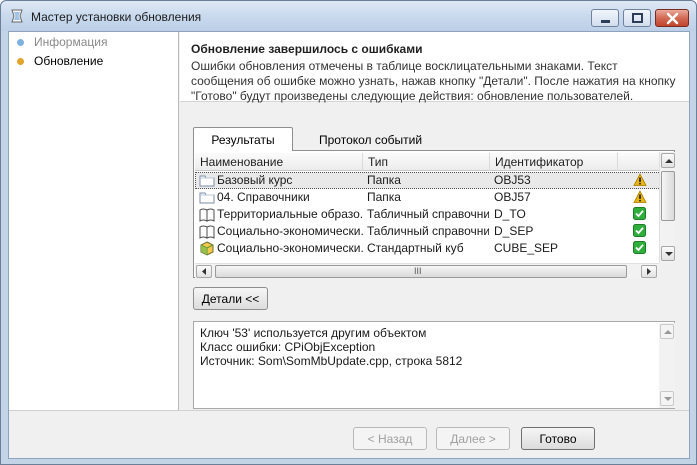 This screenshot has width=697, height=465. What do you see at coordinates (279, 162) in the screenshot?
I see `column-header-name: Наименование` at bounding box center [279, 162].